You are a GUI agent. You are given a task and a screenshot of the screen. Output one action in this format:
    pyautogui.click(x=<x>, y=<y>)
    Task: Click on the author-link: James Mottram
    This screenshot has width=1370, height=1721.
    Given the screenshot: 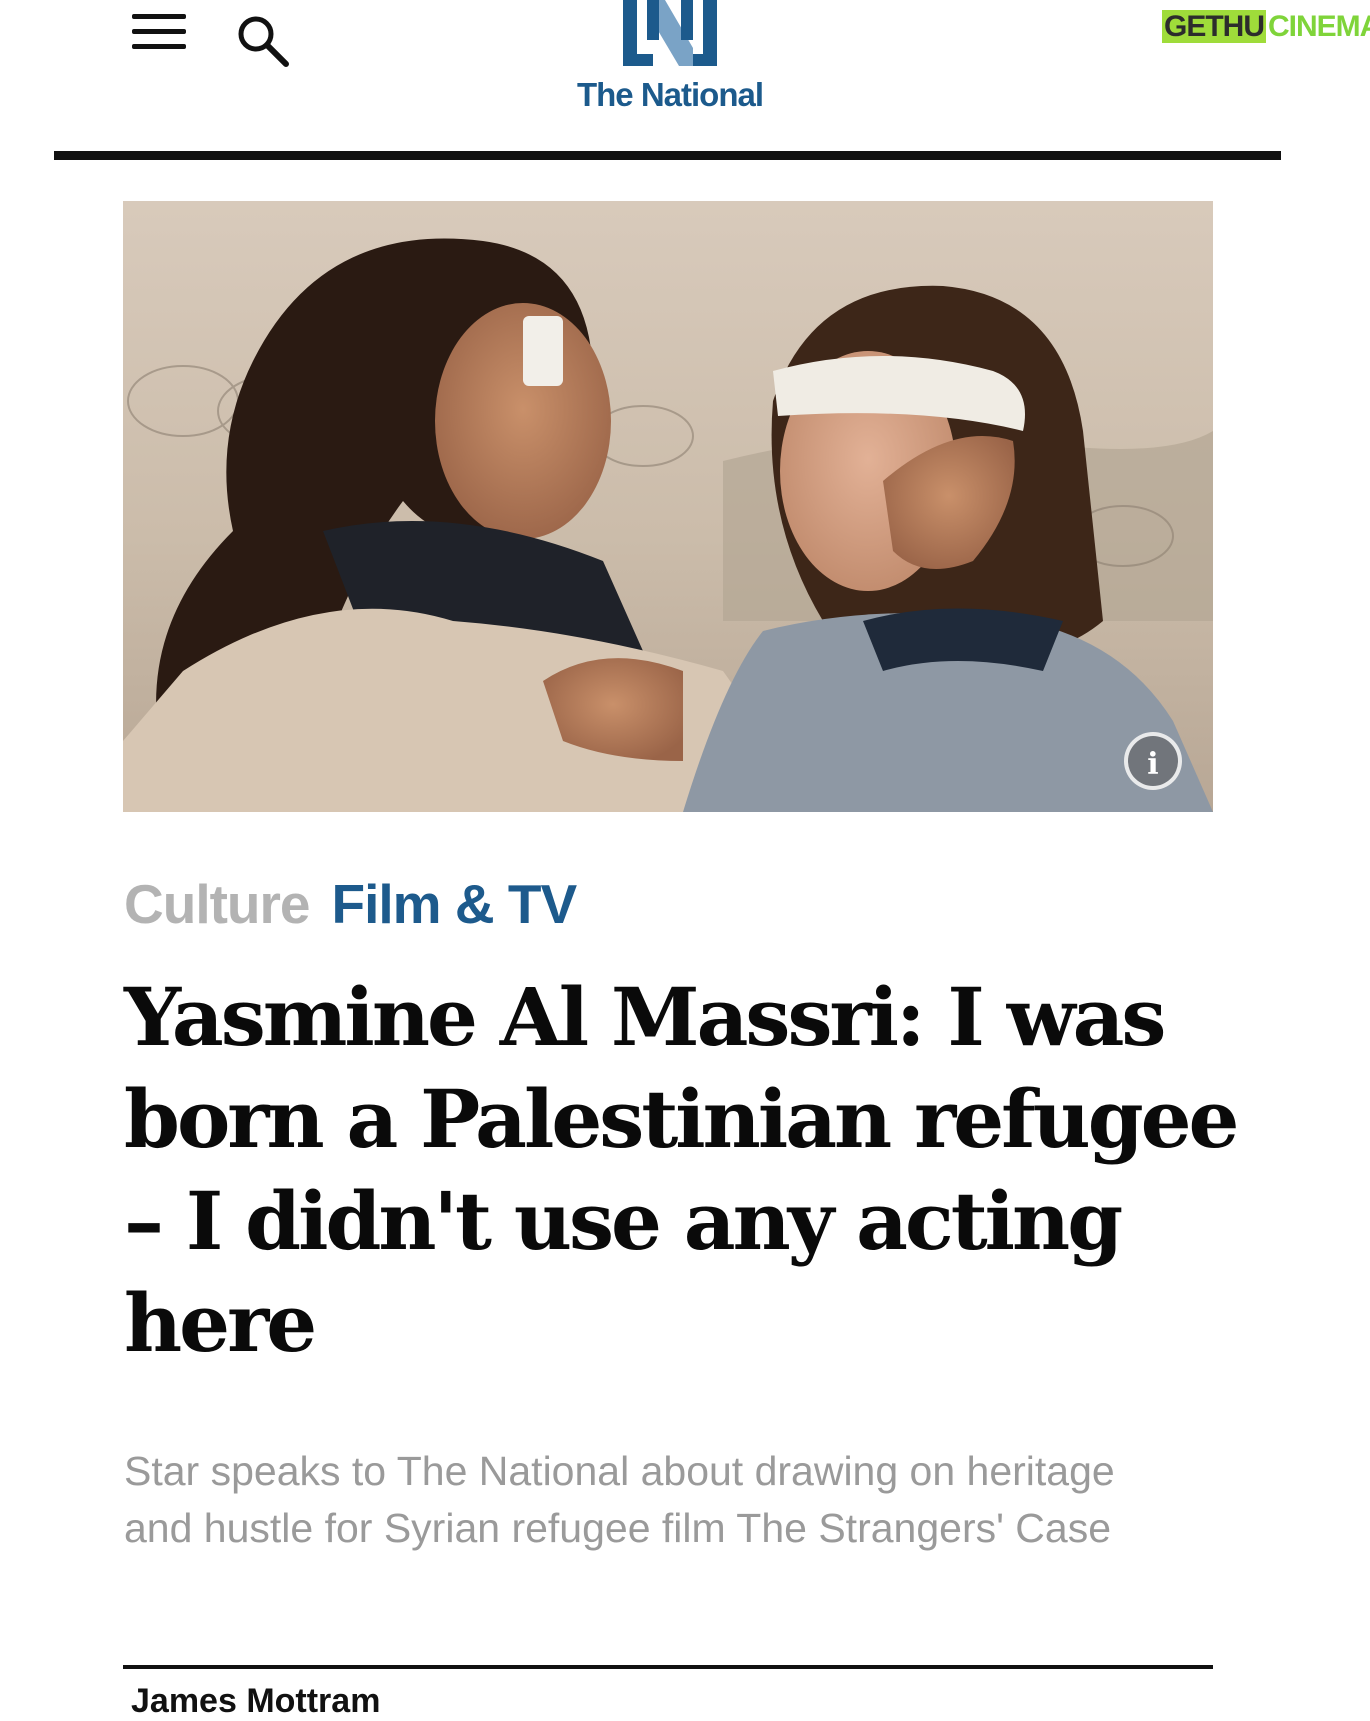 What is the action you would take?
    pyautogui.click(x=255, y=1701)
    